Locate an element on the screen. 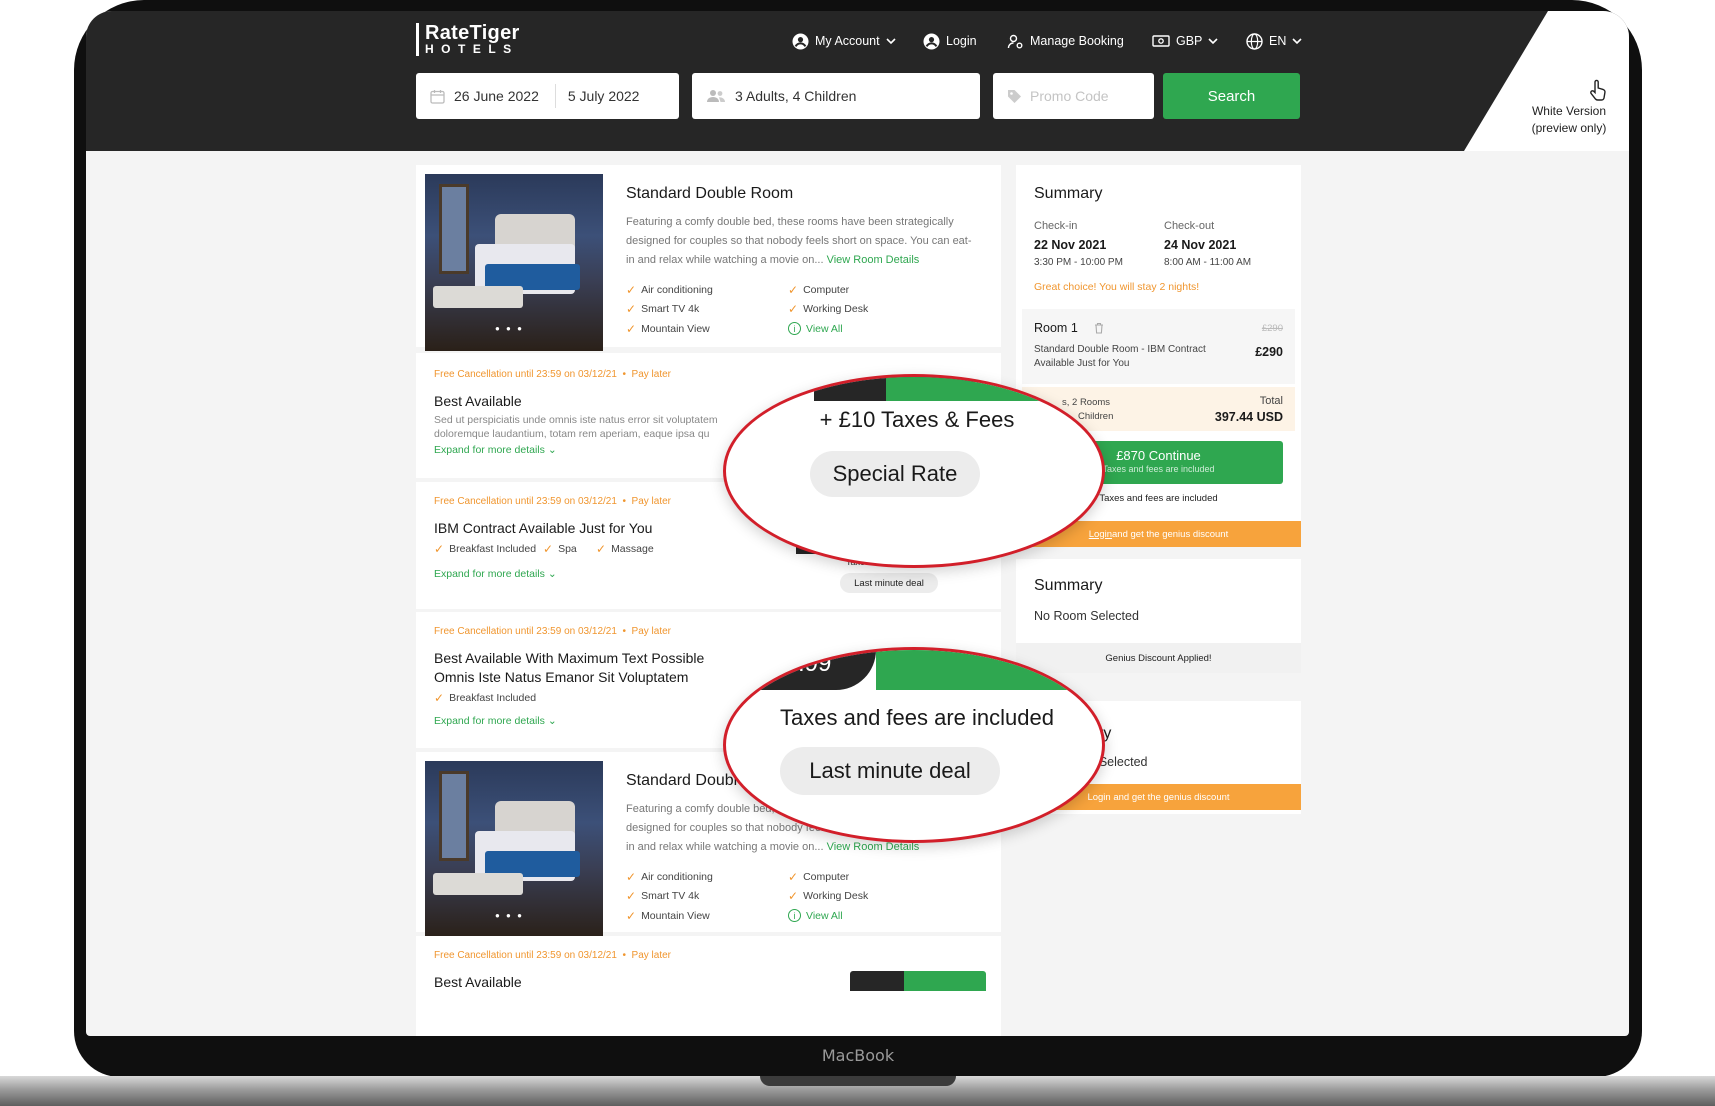 The image size is (1715, 1106). guests-value: 3 Adults, 4 Children is located at coordinates (796, 96).